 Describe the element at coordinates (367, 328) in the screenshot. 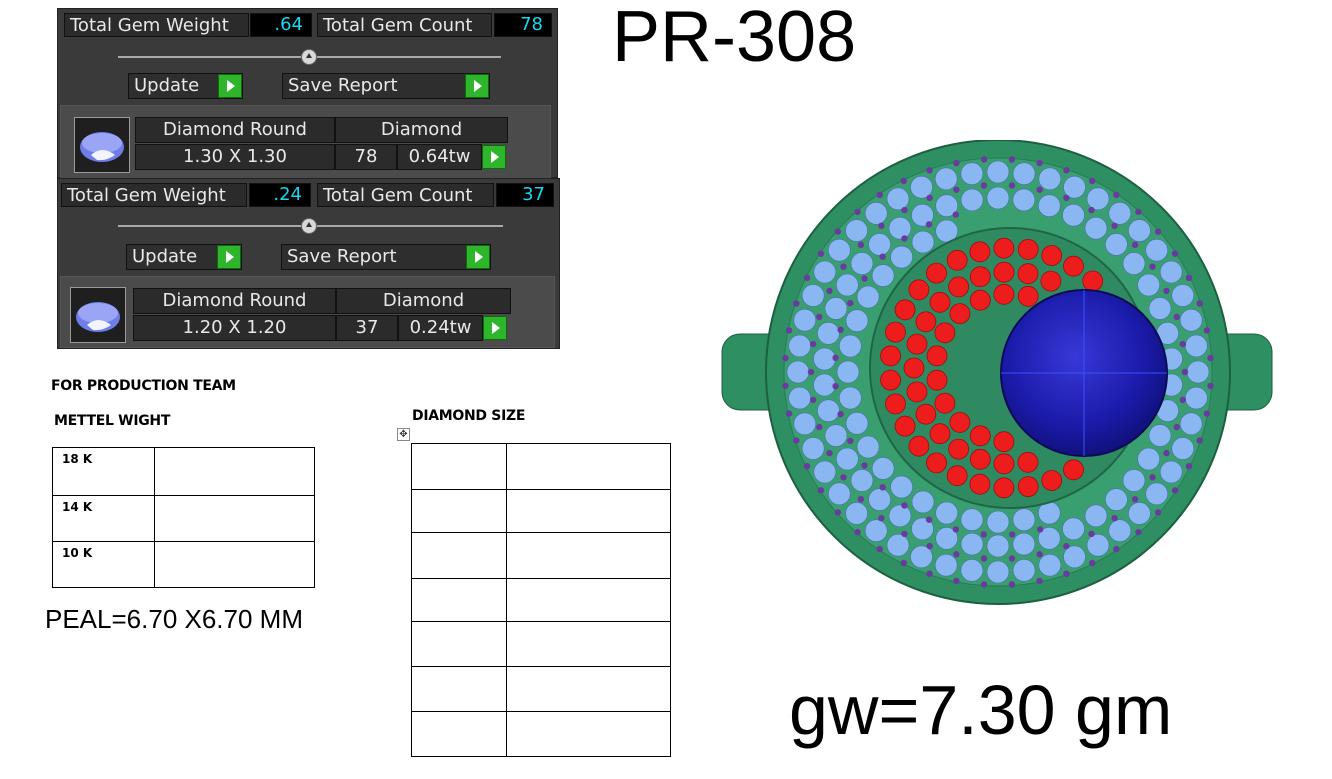

I see `gem-count-cell: 37` at that location.